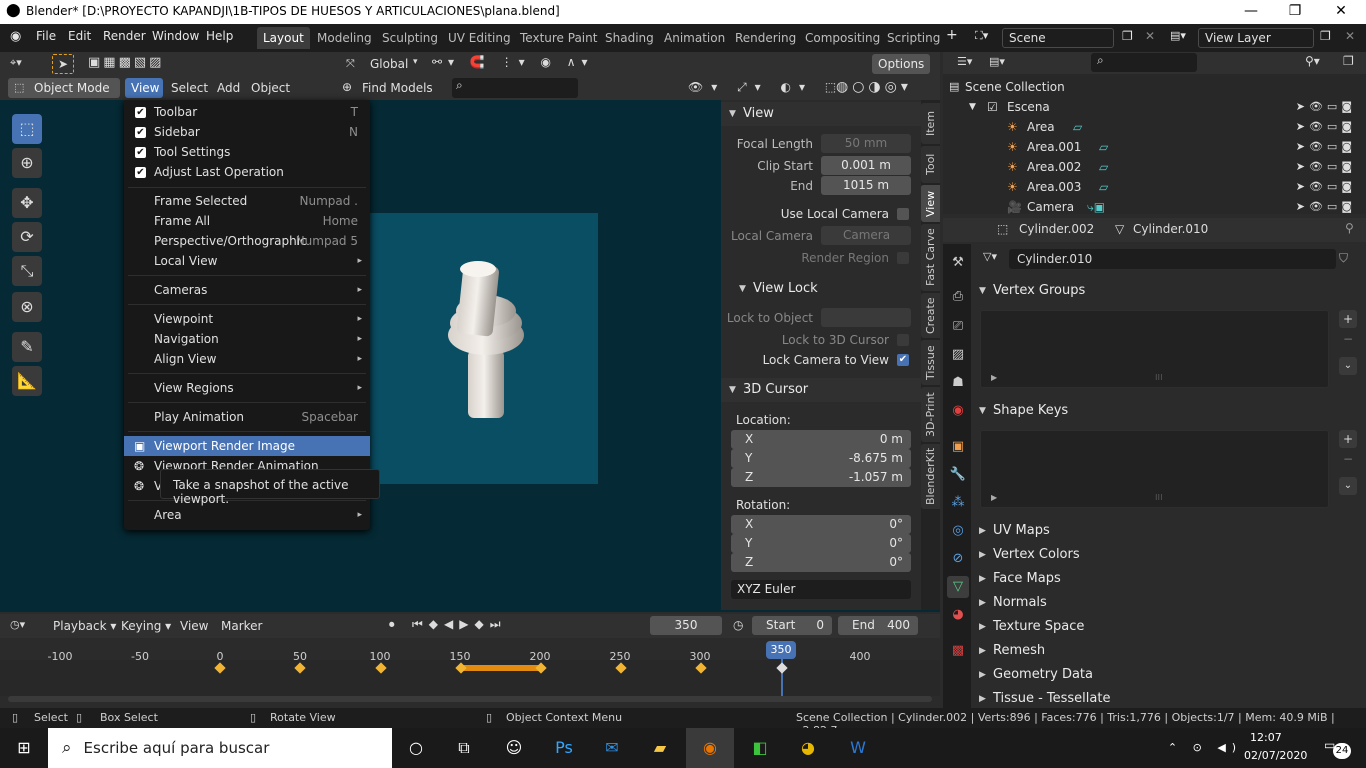 This screenshot has width=1366, height=768. What do you see at coordinates (490, 342) in the screenshot?
I see `cylinder-model` at bounding box center [490, 342].